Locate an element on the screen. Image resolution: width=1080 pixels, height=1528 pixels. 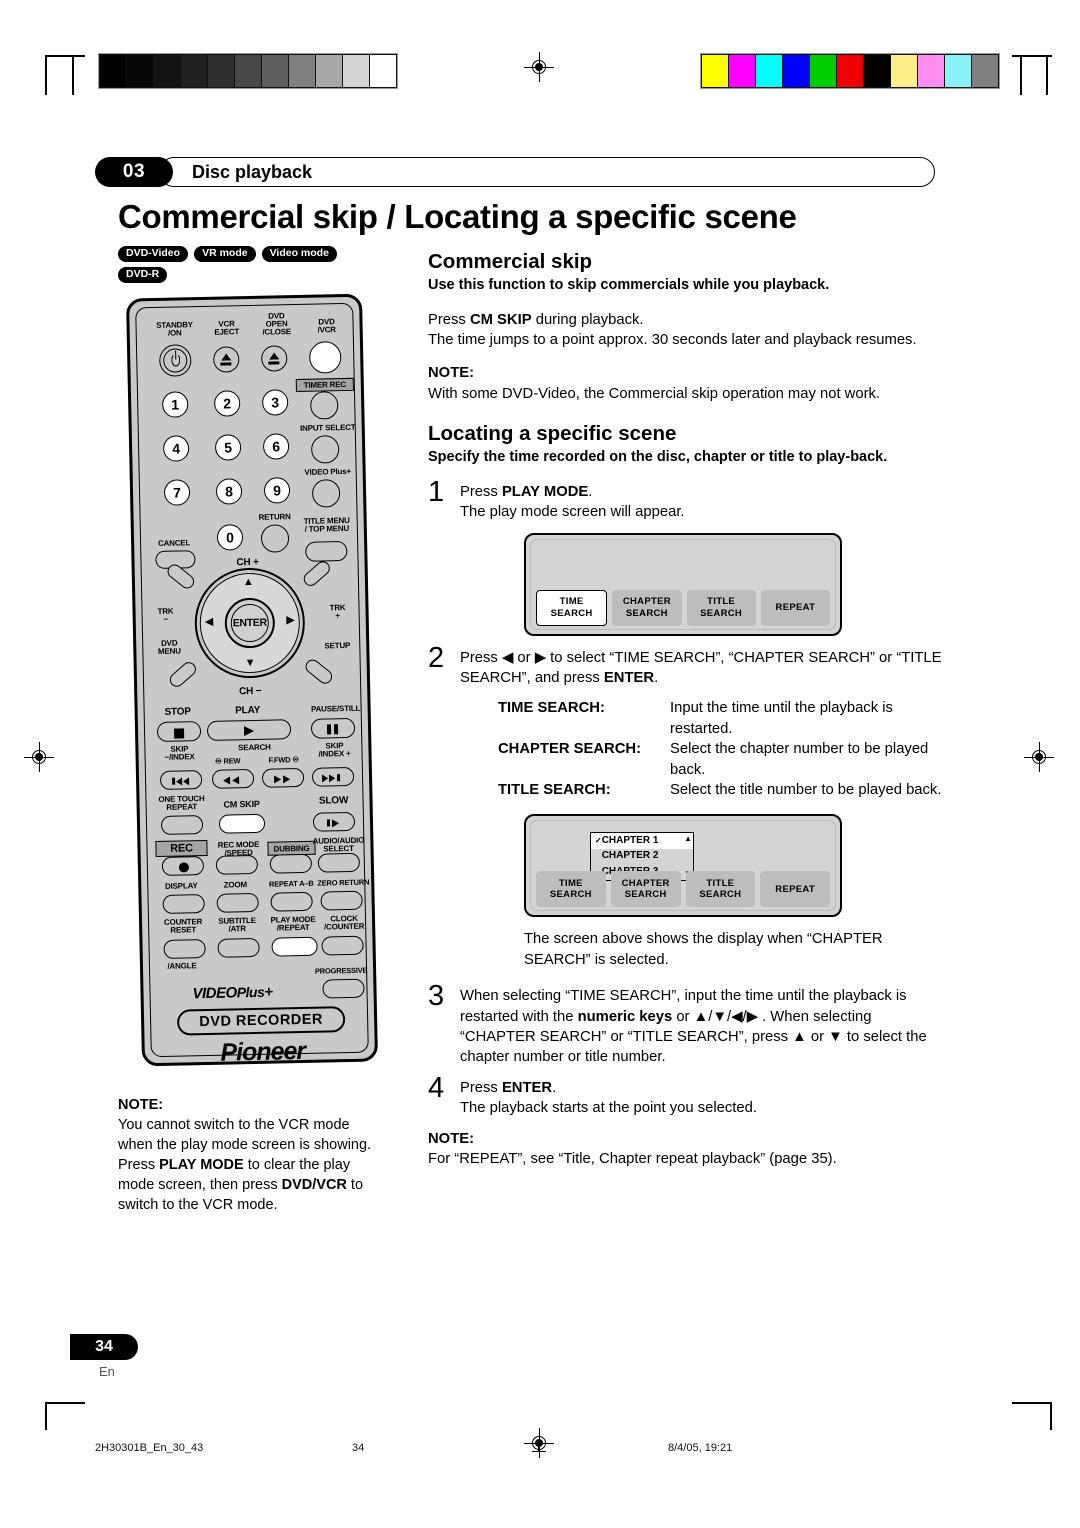
numeric-key-2: 2 is located at coordinates (227, 403).